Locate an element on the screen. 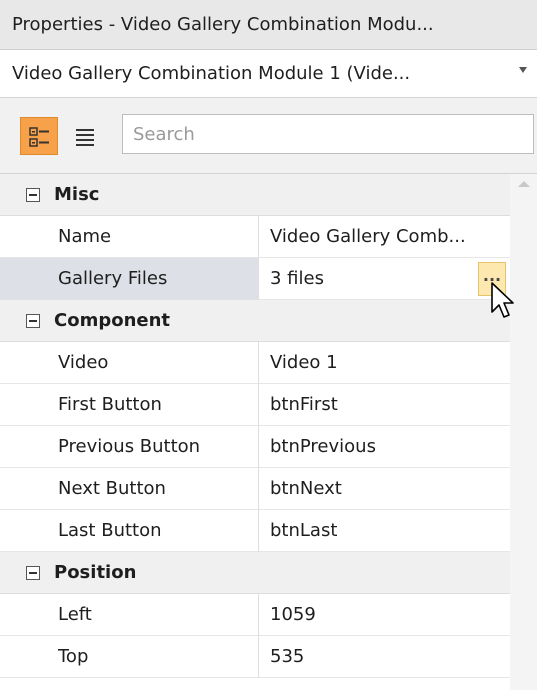  property-row-top: Top 535 is located at coordinates (255, 657).